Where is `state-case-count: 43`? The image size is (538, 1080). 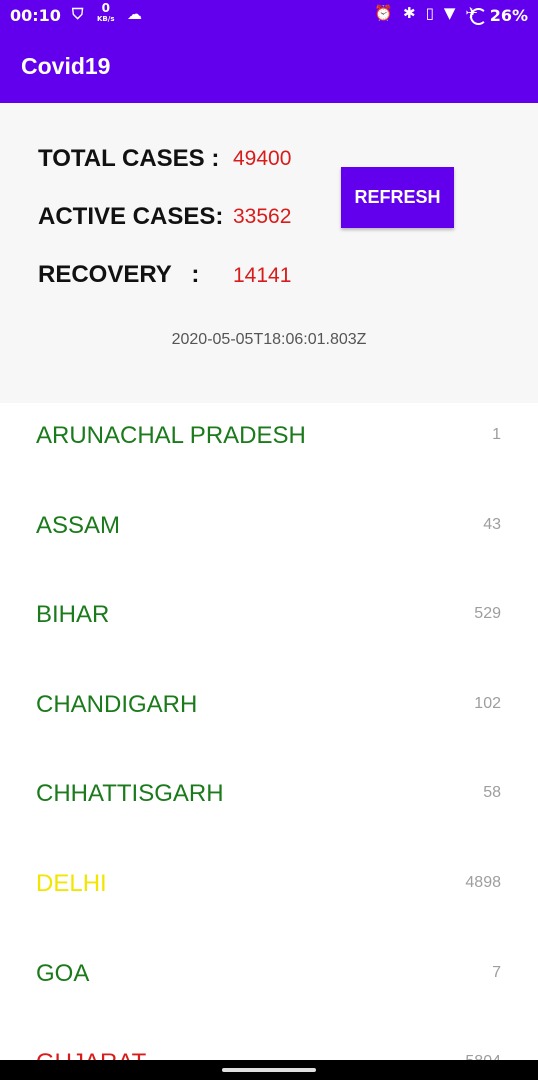 state-case-count: 43 is located at coordinates (492, 524).